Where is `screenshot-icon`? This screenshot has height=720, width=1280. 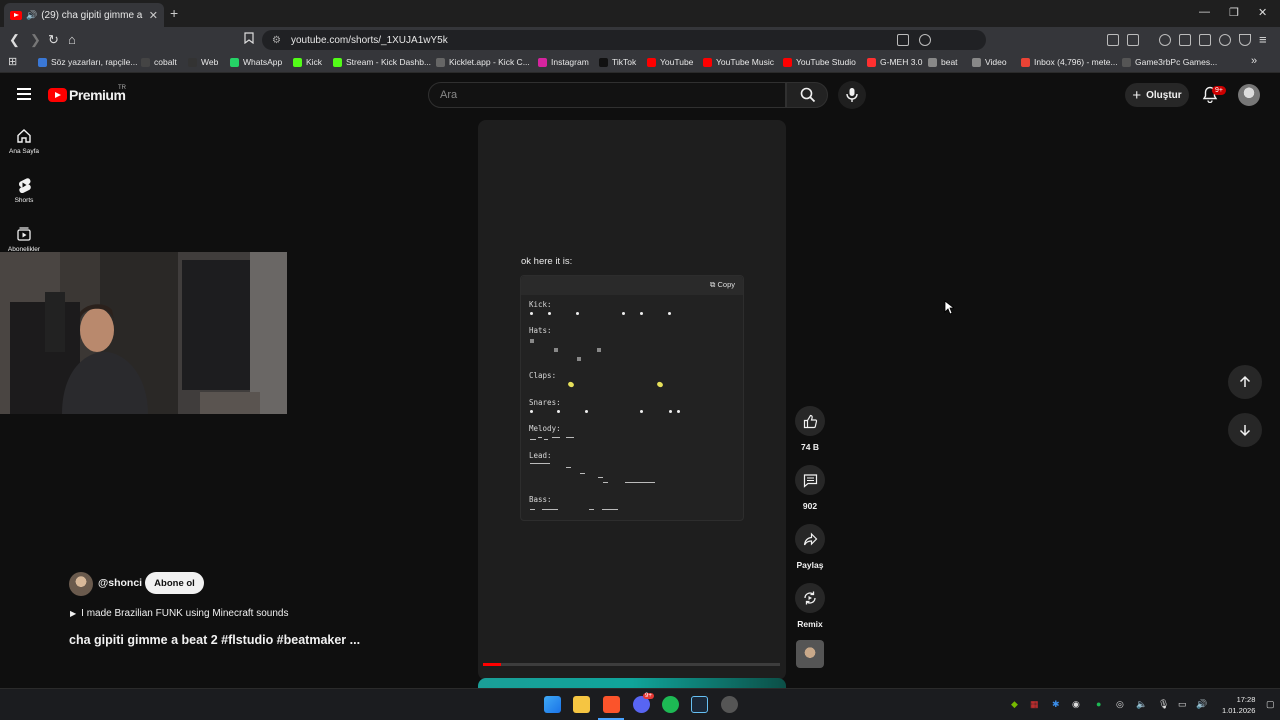
screenshot-icon is located at coordinates (1133, 40).